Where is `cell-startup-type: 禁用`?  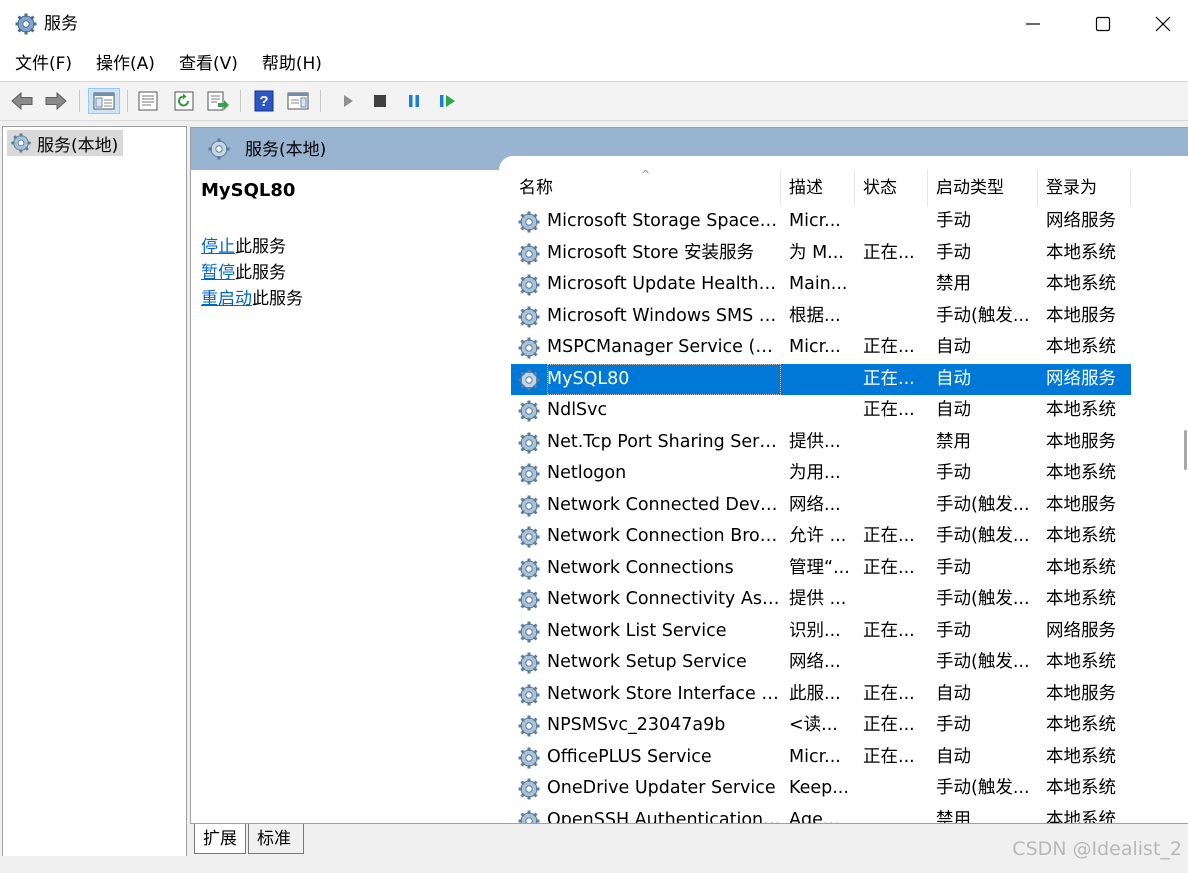
cell-startup-type: 禁用 is located at coordinates (953, 817).